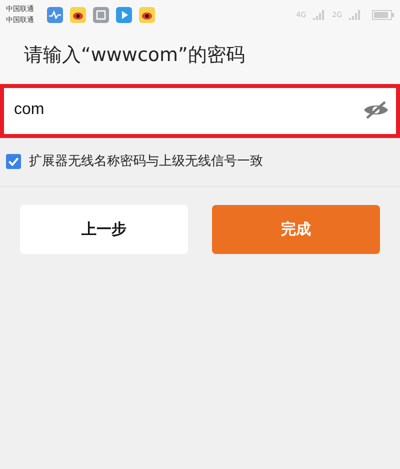 The image size is (400, 469). What do you see at coordinates (383, 15) in the screenshot?
I see `battery-icon` at bounding box center [383, 15].